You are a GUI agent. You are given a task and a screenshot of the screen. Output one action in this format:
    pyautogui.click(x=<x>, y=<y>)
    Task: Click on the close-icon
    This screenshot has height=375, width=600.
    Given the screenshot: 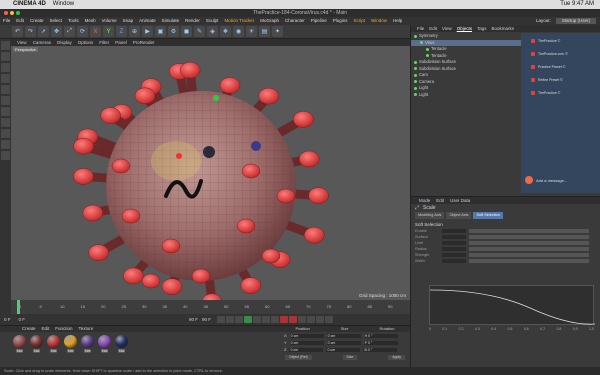 What is the action you would take?
    pyautogui.click(x=6, y=13)
    